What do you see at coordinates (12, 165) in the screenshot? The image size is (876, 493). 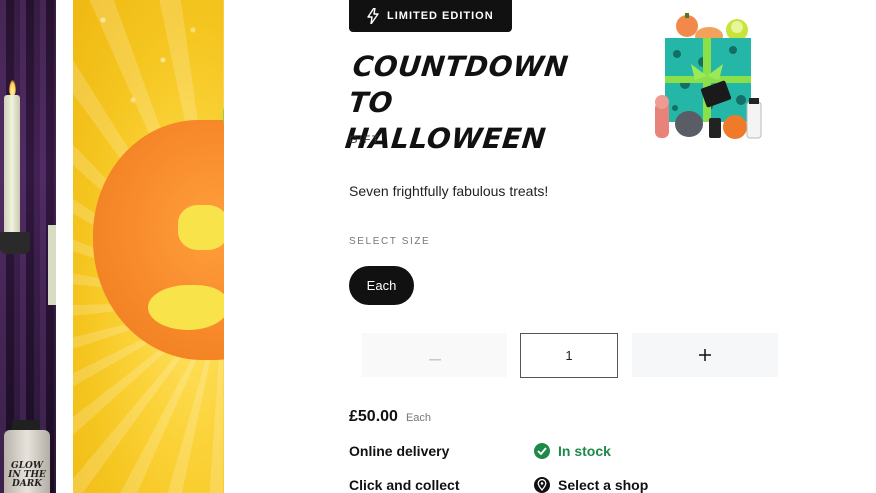 I see `candle` at bounding box center [12, 165].